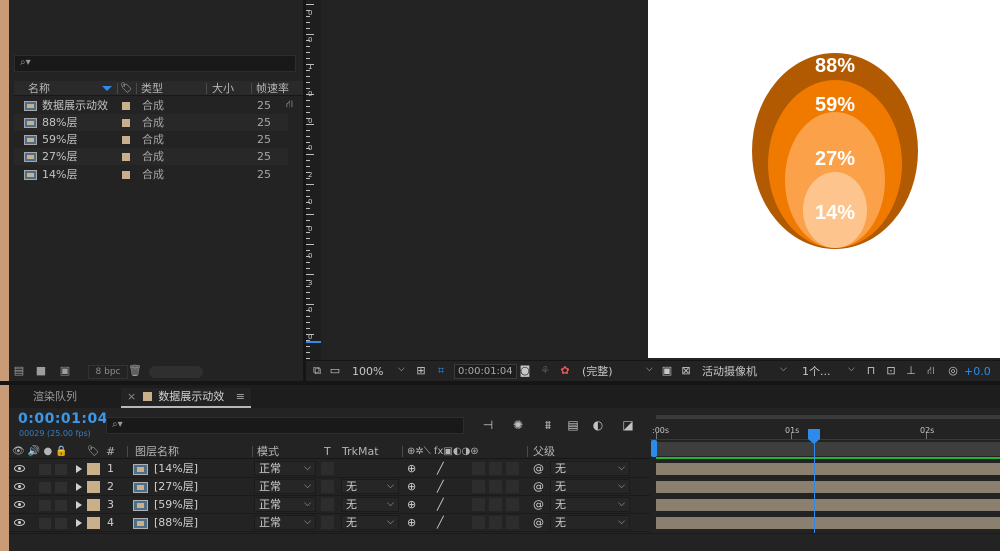  I want to click on layer-row: 4 [88%层] 正常 ⌵ 无 ⌵ ⊕ ╱ @ 无 ⌵, so click(329, 523).